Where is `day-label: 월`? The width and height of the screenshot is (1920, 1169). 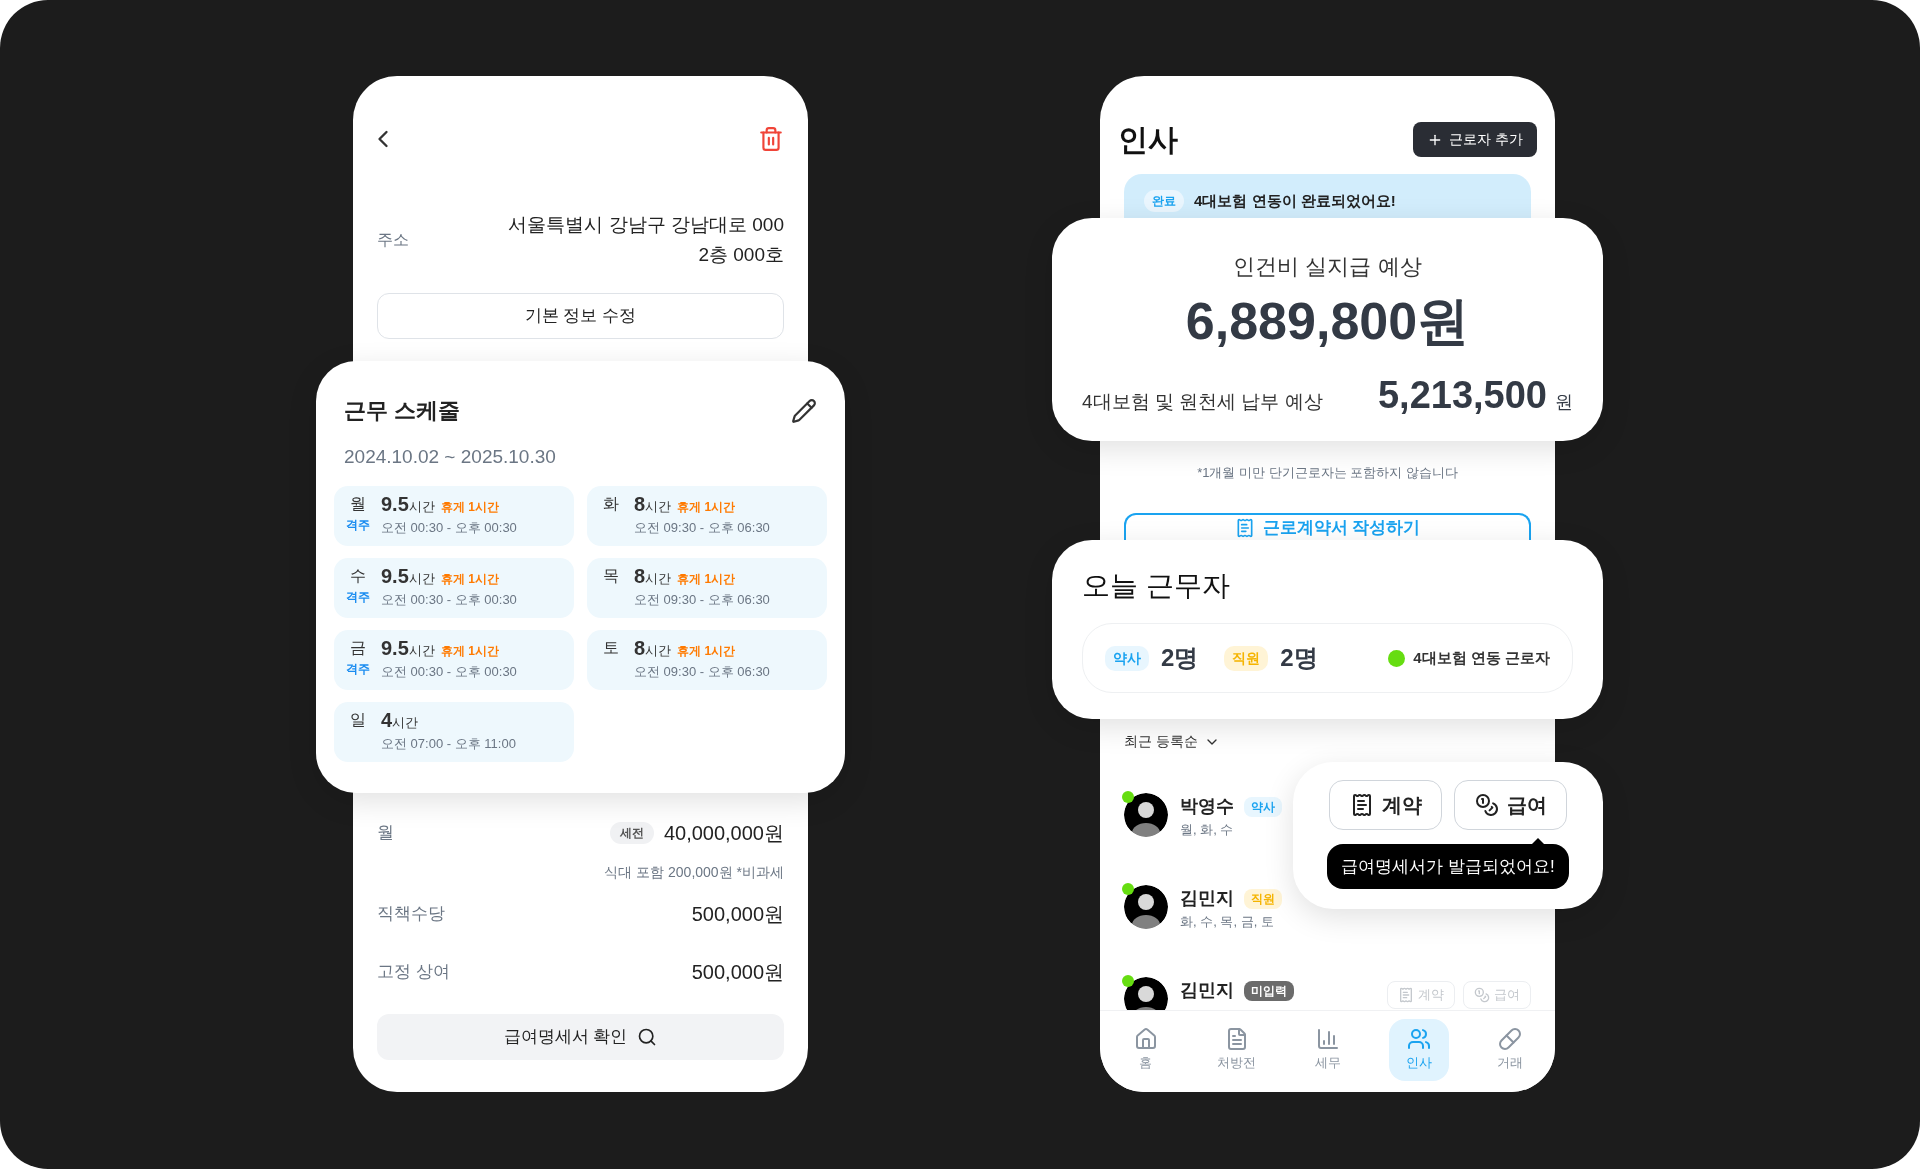
day-label: 월 is located at coordinates (358, 503).